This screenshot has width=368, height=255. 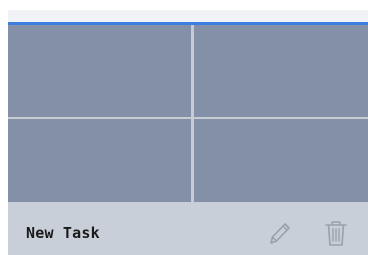 What do you see at coordinates (63, 233) in the screenshot?
I see `task-name: New Task` at bounding box center [63, 233].